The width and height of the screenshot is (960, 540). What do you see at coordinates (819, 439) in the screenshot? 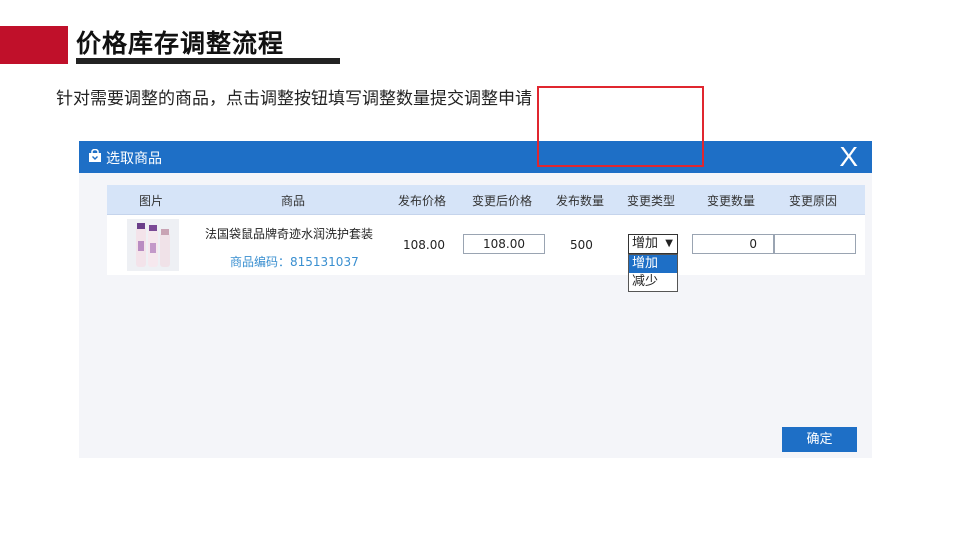
I see `confirm-button: 确定` at bounding box center [819, 439].